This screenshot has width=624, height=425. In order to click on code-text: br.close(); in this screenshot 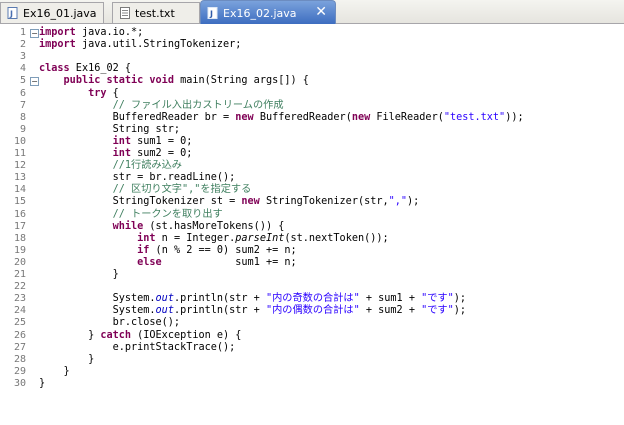, I will do `click(110, 323)`.